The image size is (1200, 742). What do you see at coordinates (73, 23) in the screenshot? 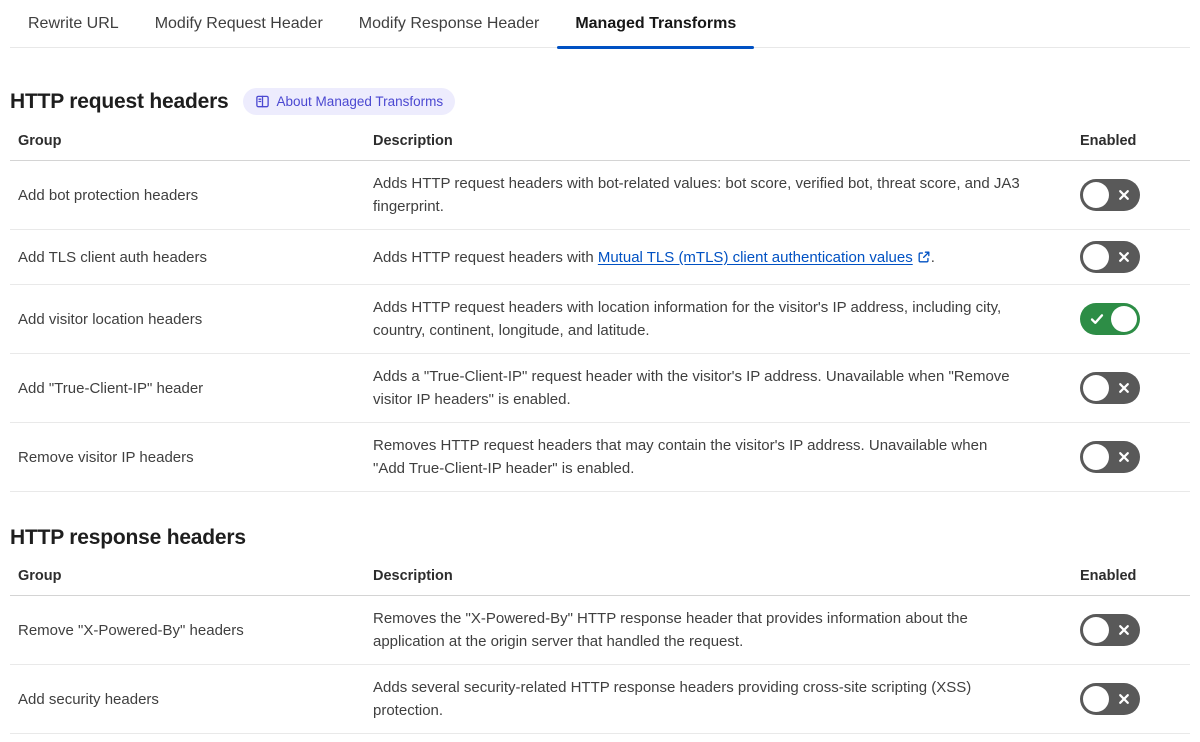
I see `tab-rewrite-url: Rewrite URL` at bounding box center [73, 23].